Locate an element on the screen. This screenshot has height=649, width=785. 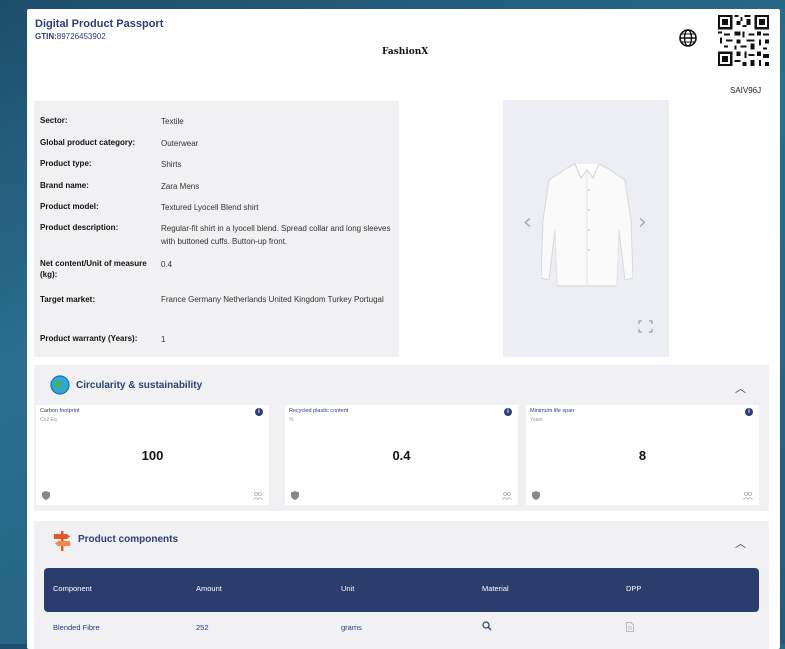
metric-title: Carbon footprint is located at coordinates (60, 411).